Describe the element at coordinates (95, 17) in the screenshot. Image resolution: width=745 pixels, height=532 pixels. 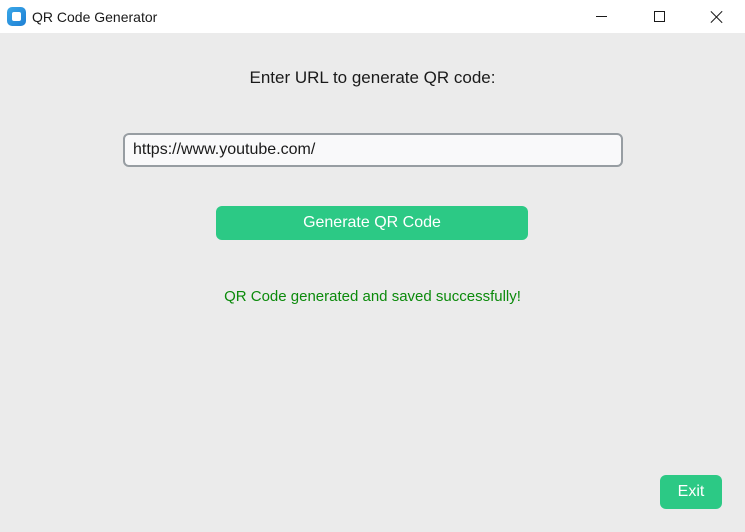
I see `window-title: QR Code Generator` at that location.